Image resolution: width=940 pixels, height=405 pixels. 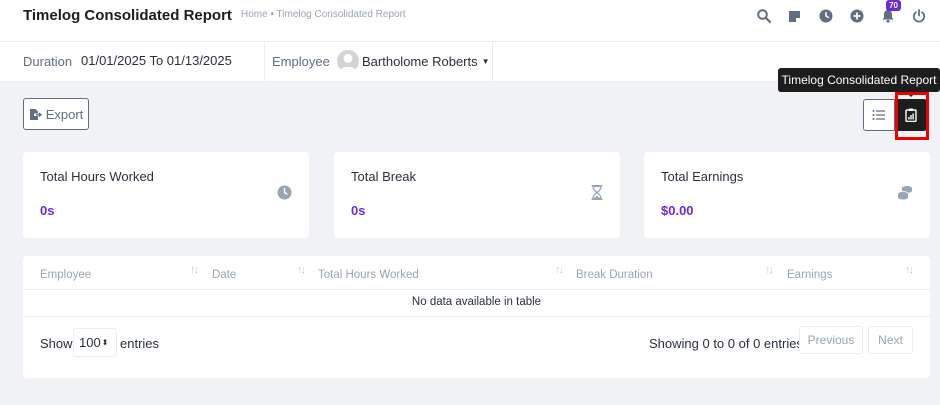 What do you see at coordinates (787, 195) in the screenshot?
I see `stat-card-earnings: Total Earnings $0.00` at bounding box center [787, 195].